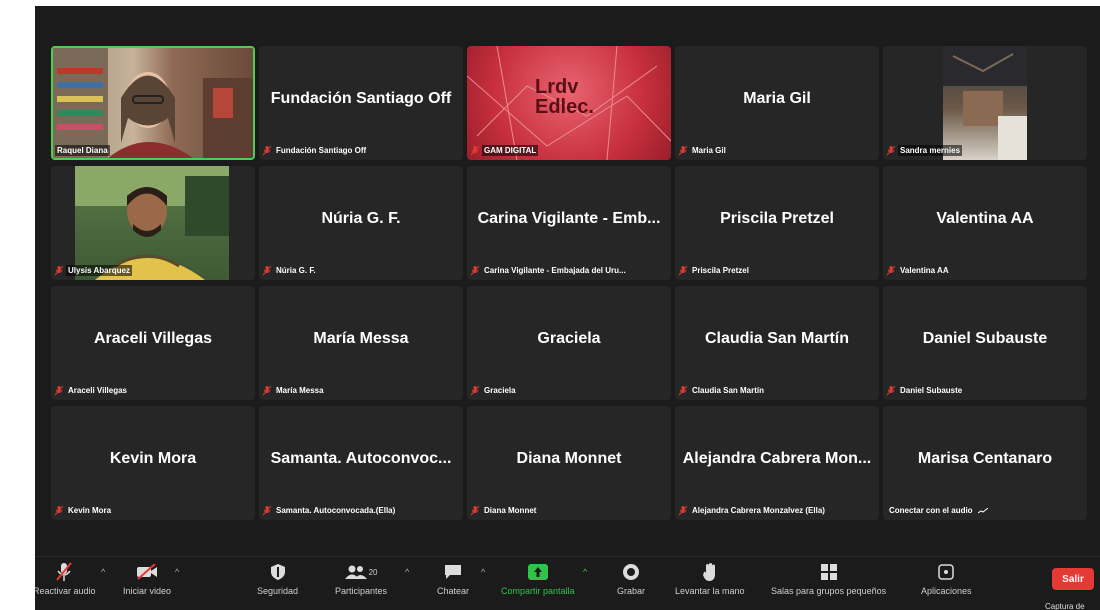 This screenshot has width=1100, height=610. I want to click on participant-name-bar: Kevin Mora, so click(84, 510).